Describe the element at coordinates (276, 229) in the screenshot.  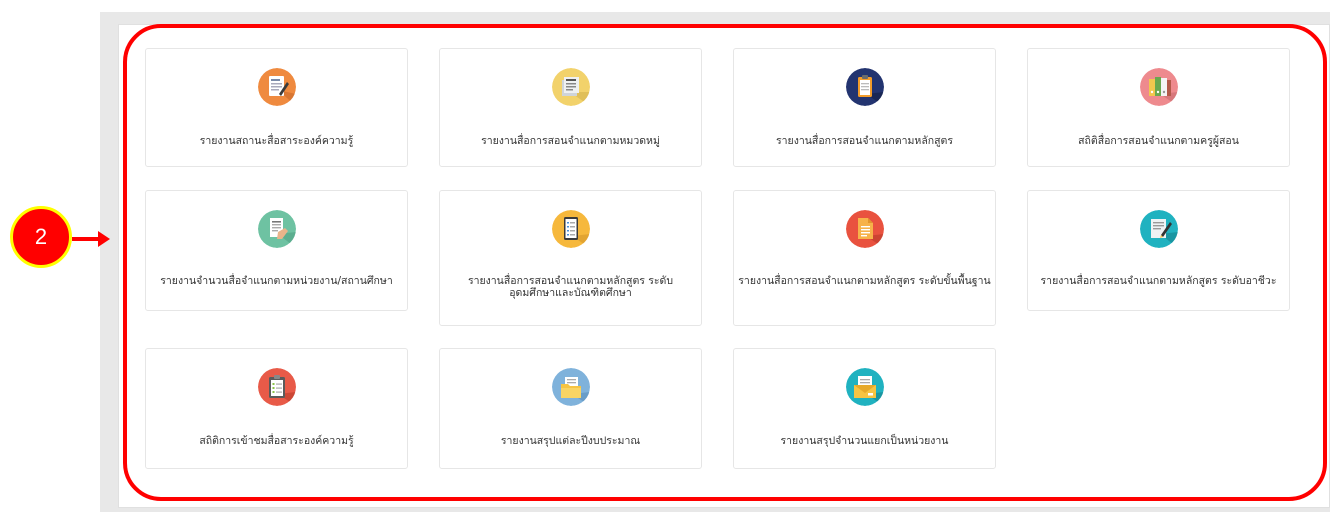
I see `document-hand-icon` at that location.